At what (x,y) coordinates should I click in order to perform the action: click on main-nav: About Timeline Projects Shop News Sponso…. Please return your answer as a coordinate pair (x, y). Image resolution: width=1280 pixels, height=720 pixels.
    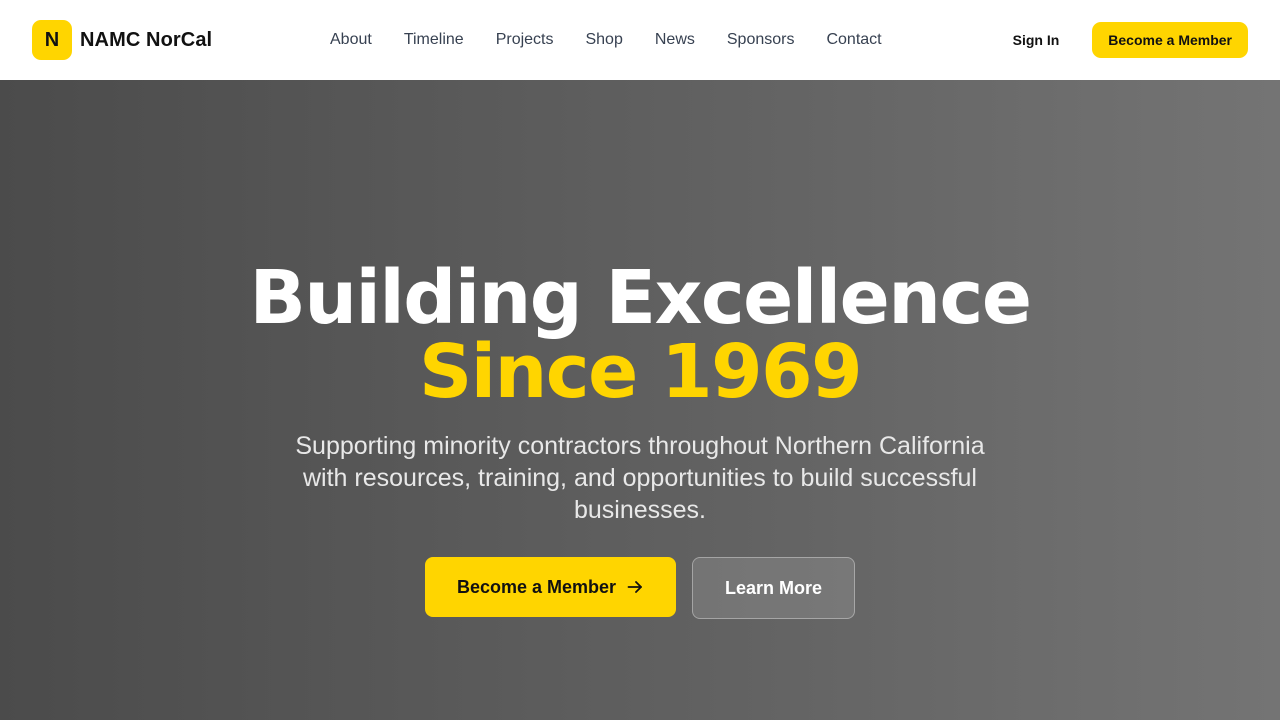
    Looking at the image, I should click on (606, 40).